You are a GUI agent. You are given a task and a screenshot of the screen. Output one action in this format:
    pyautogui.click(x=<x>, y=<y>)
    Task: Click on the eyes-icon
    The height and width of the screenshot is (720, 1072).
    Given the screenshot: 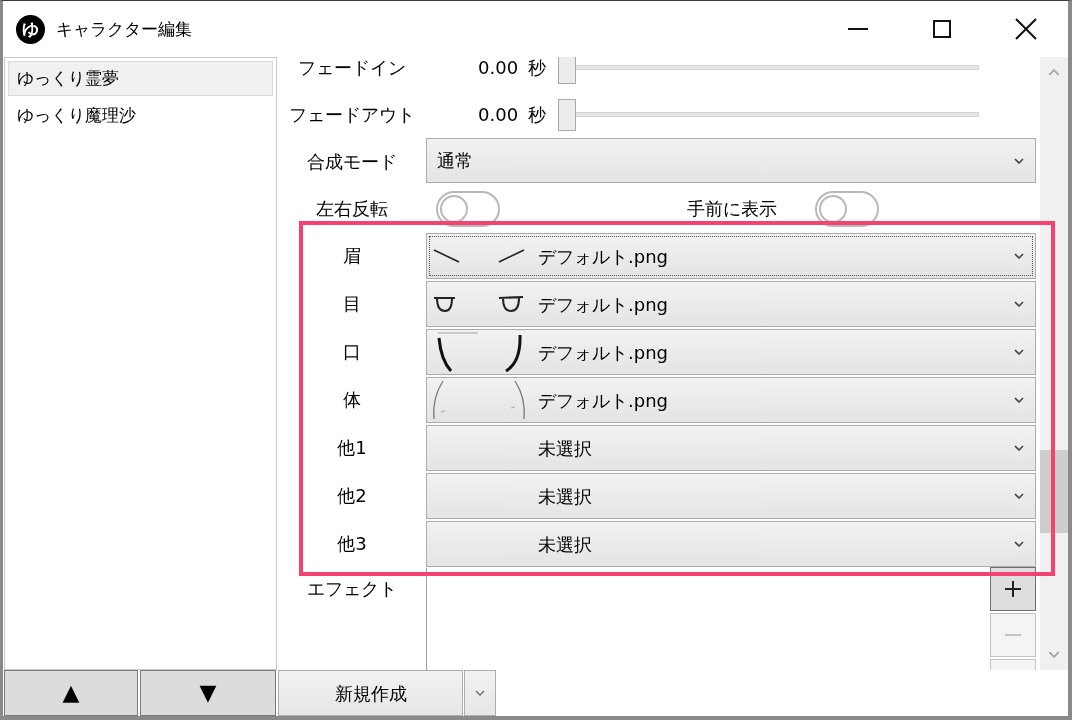 What is the action you would take?
    pyautogui.click(x=479, y=304)
    